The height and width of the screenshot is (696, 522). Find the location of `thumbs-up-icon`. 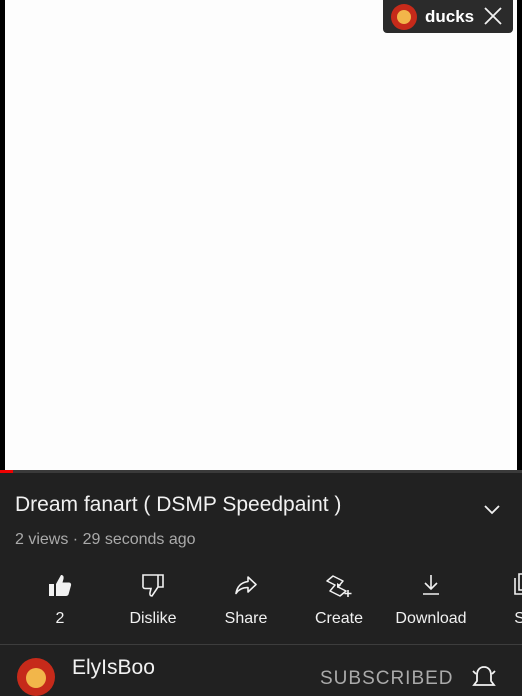

thumbs-up-icon is located at coordinates (60, 585).